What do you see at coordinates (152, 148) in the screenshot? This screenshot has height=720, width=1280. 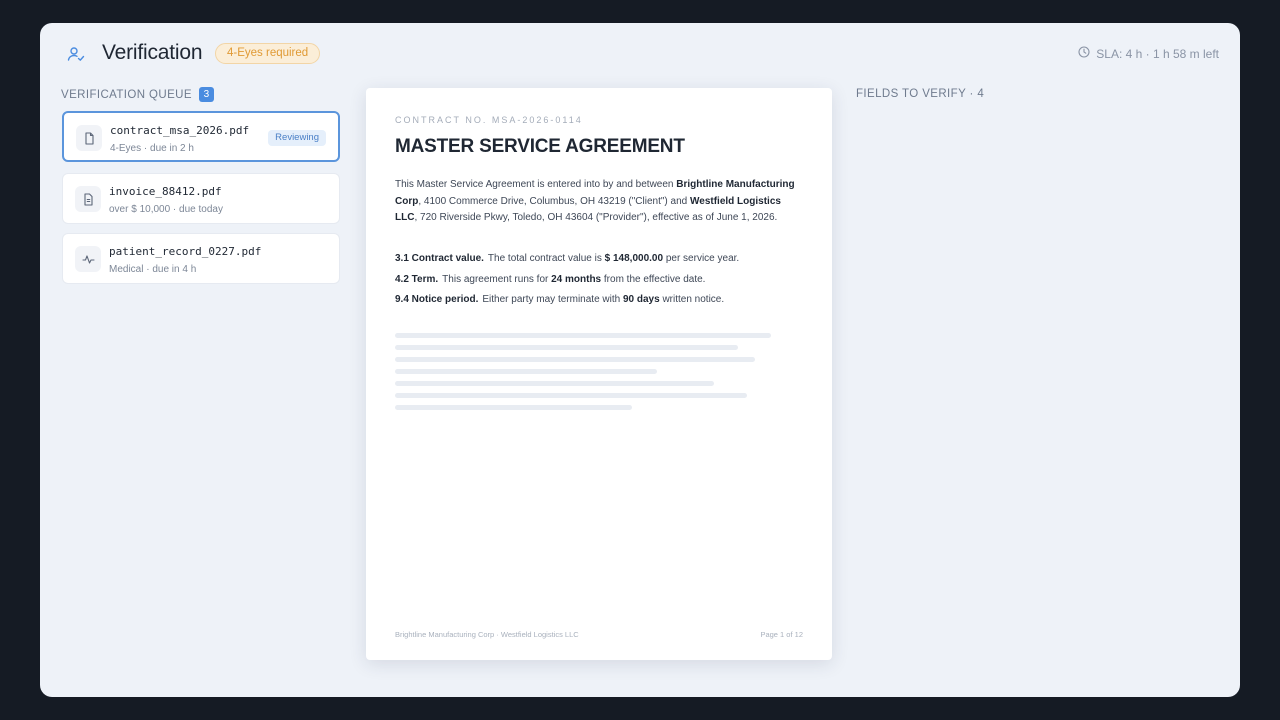 I see `queue-item-meta: 4-Eyes · due in 2 h` at bounding box center [152, 148].